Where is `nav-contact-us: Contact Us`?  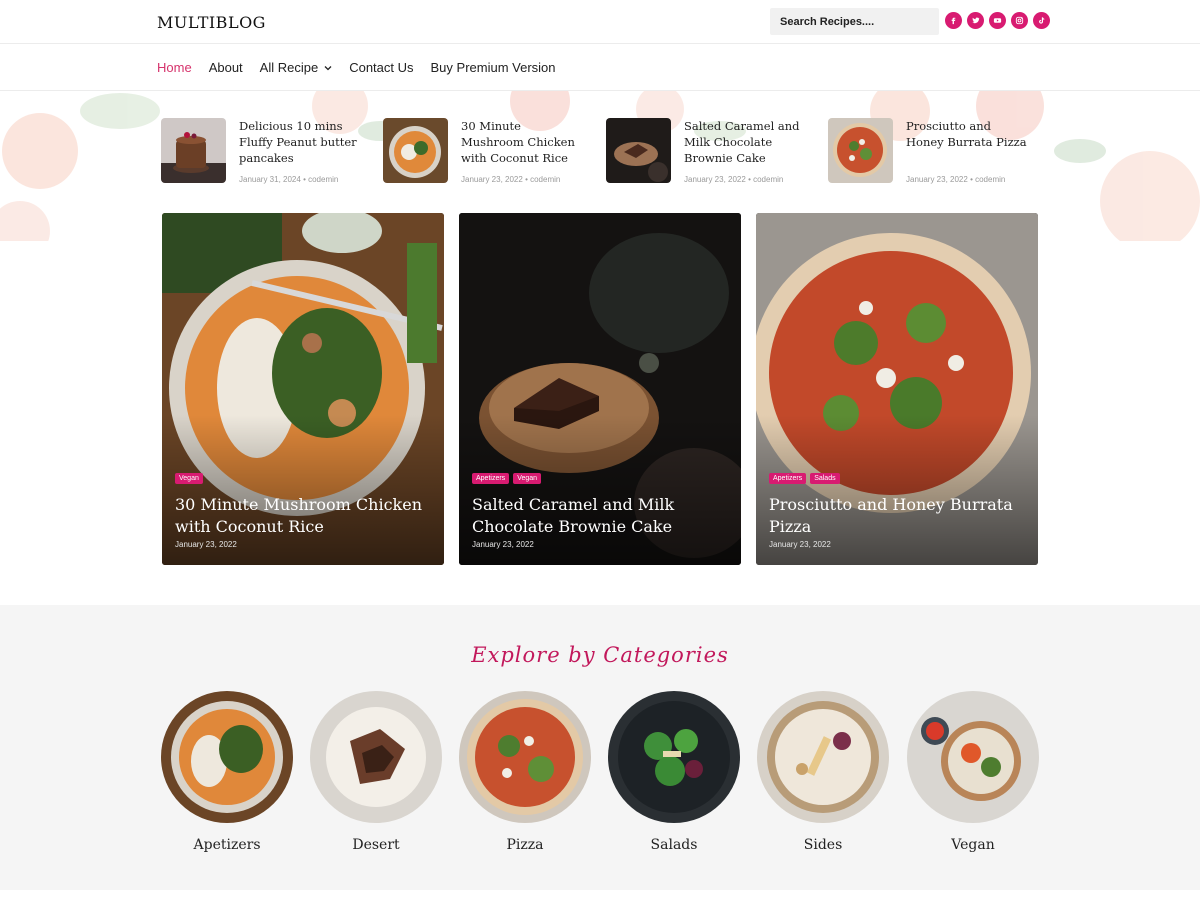 nav-contact-us: Contact Us is located at coordinates (381, 67).